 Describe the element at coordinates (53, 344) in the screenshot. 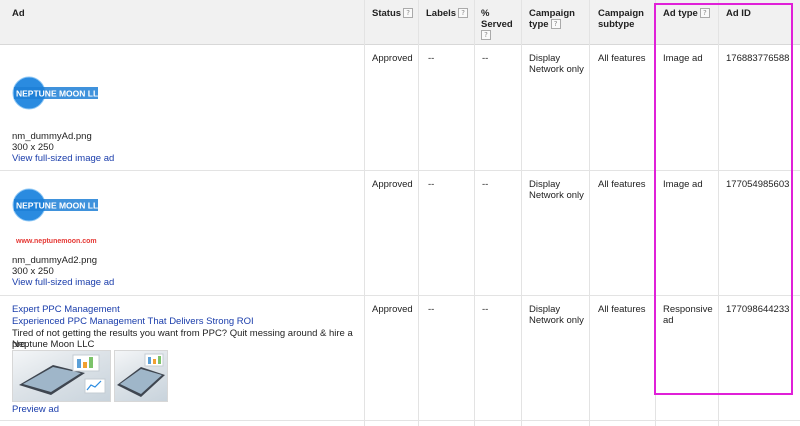

I see `ad-business-name: Neptune Moon LLC` at that location.